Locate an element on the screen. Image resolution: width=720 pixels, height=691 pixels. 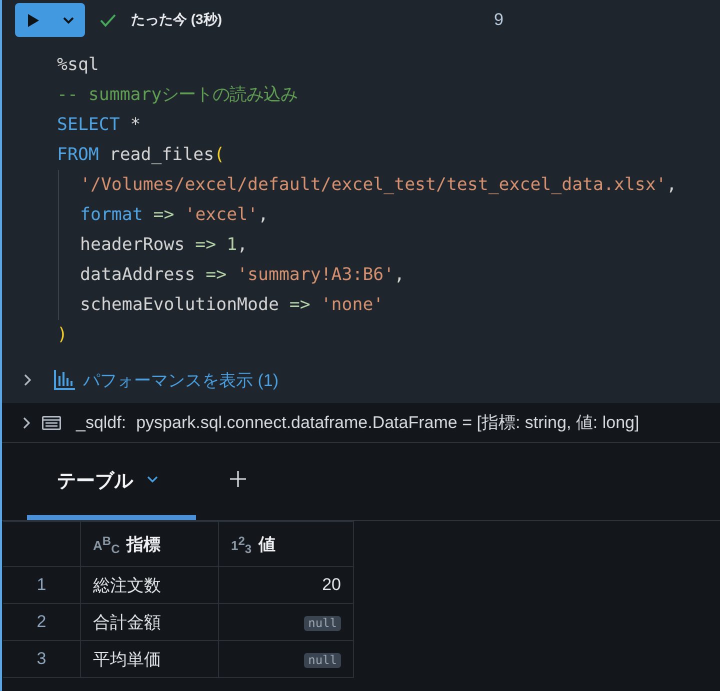
code-line: %sql is located at coordinates (78, 65).